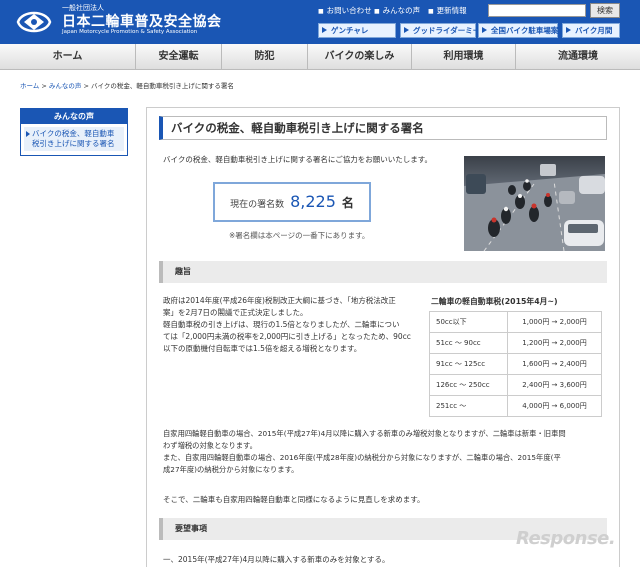 Image resolution: width=640 pixels, height=567 pixels. Describe the element at coordinates (276, 559) in the screenshot. I see `request-item: 一、2015年(平成27年)4月以降に購入する新車のみを対象とする。` at that location.